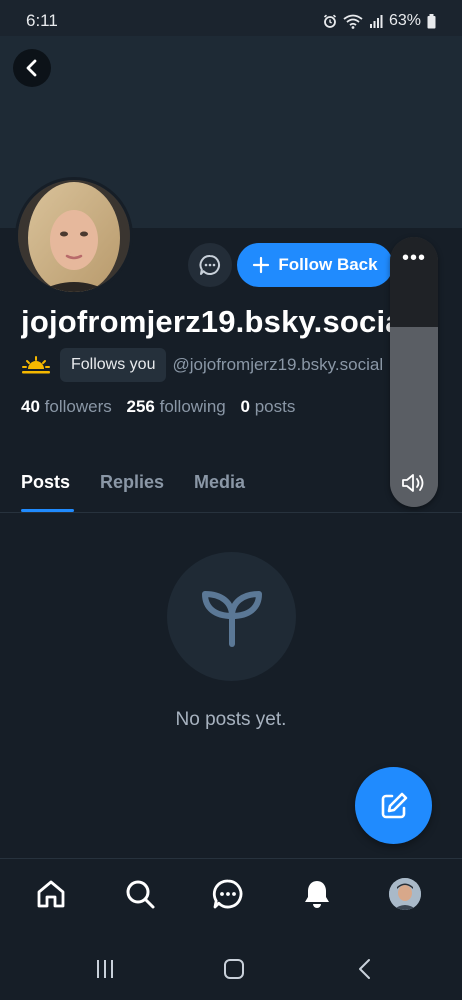  What do you see at coordinates (113, 365) in the screenshot?
I see `follows-you-badge: Follows you` at bounding box center [113, 365].